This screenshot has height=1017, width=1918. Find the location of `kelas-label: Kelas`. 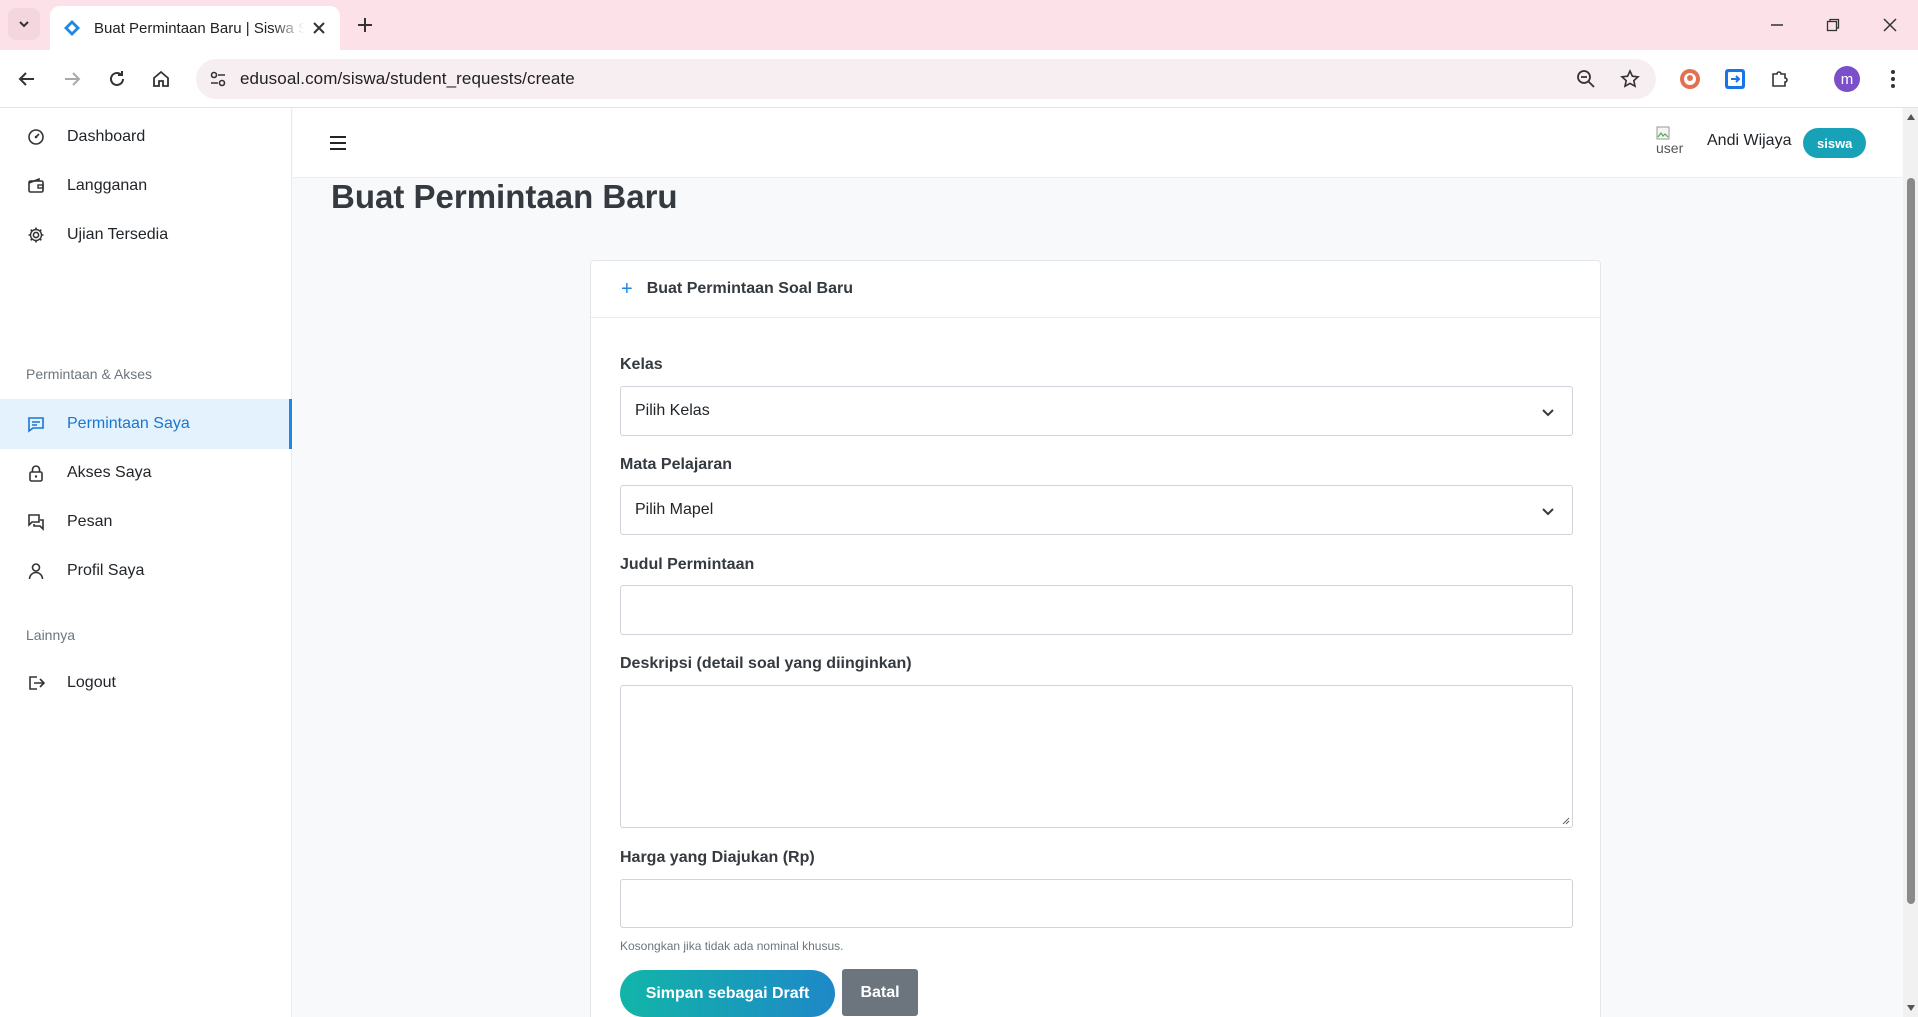

kelas-label: Kelas is located at coordinates (641, 364).